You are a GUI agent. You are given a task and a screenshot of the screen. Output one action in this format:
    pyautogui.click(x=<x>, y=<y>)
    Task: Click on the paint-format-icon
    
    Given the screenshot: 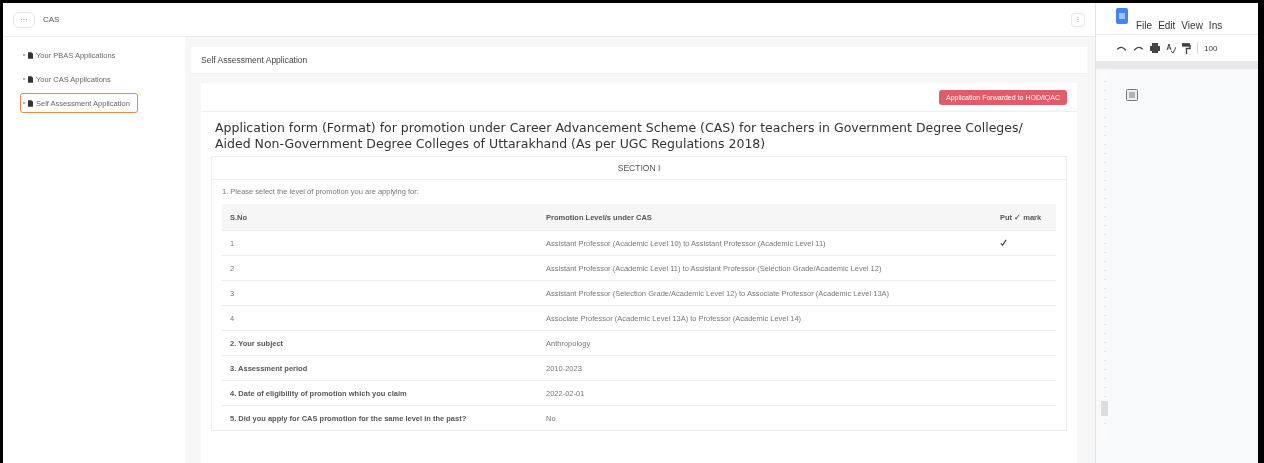 What is the action you would take?
    pyautogui.click(x=1186, y=48)
    